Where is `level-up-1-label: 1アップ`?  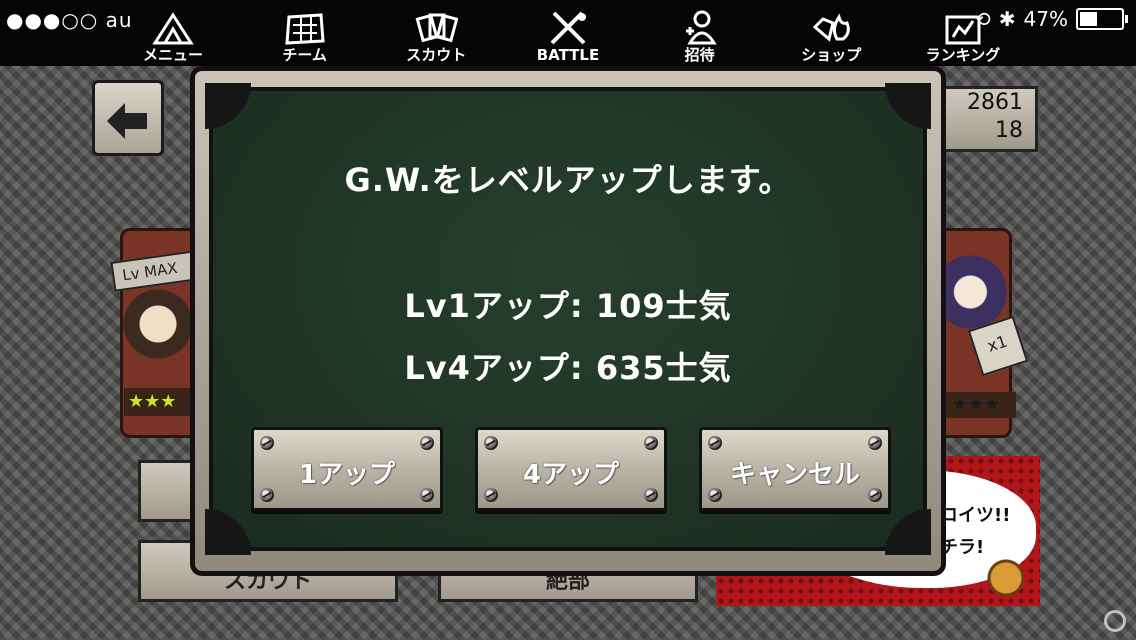 level-up-1-label: 1アップ is located at coordinates (347, 475).